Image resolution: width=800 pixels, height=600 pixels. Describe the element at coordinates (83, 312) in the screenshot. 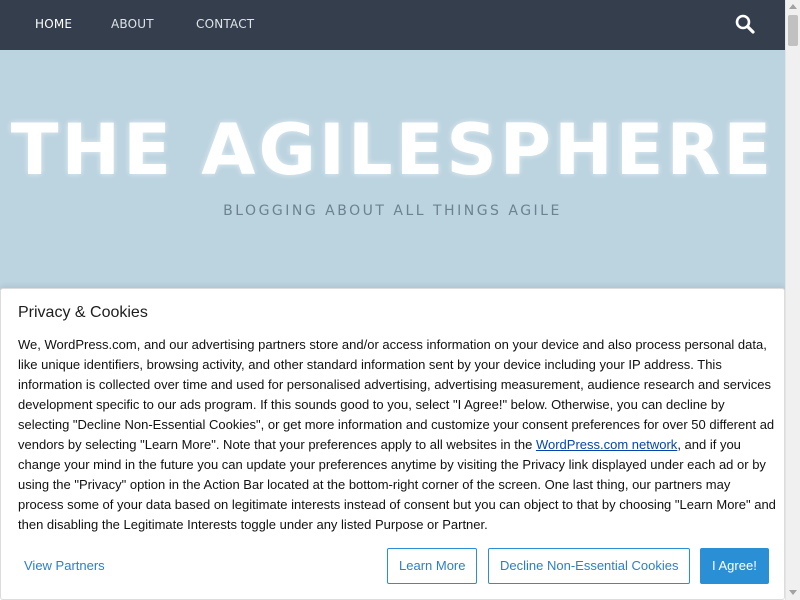

I see `cookie-banner-title: Privacy & Cookies` at that location.